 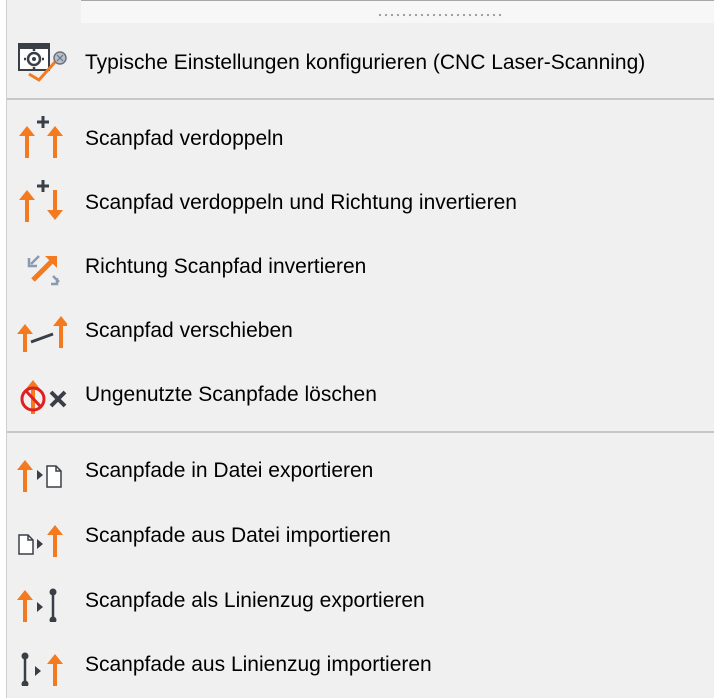 What do you see at coordinates (255, 600) in the screenshot?
I see `menu-item-label: Scanpfade als Linienzug exportieren` at bounding box center [255, 600].